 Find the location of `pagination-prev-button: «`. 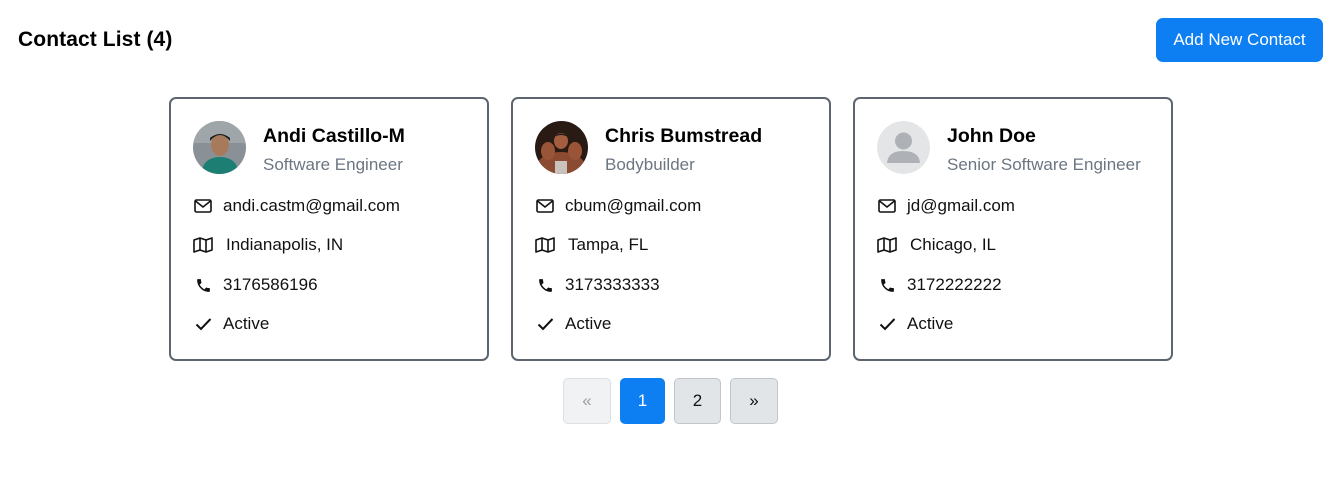

pagination-prev-button: « is located at coordinates (587, 401).